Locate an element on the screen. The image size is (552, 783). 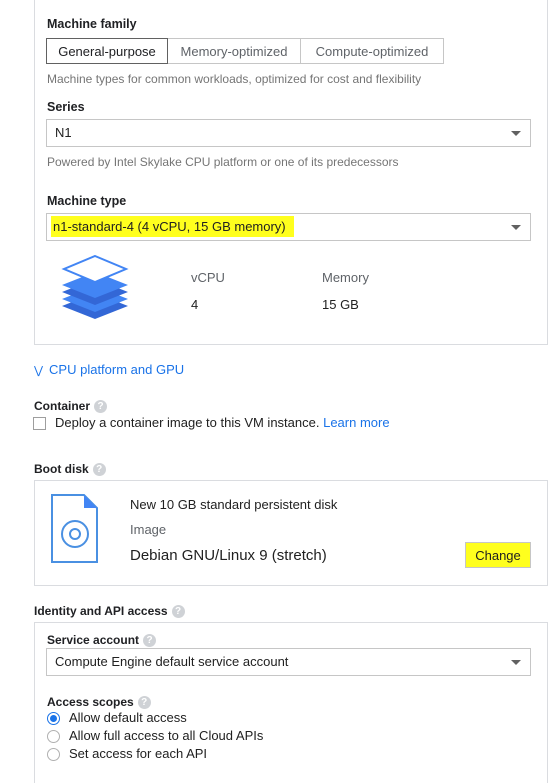
identity-label: Identity and API access is located at coordinates (101, 611).